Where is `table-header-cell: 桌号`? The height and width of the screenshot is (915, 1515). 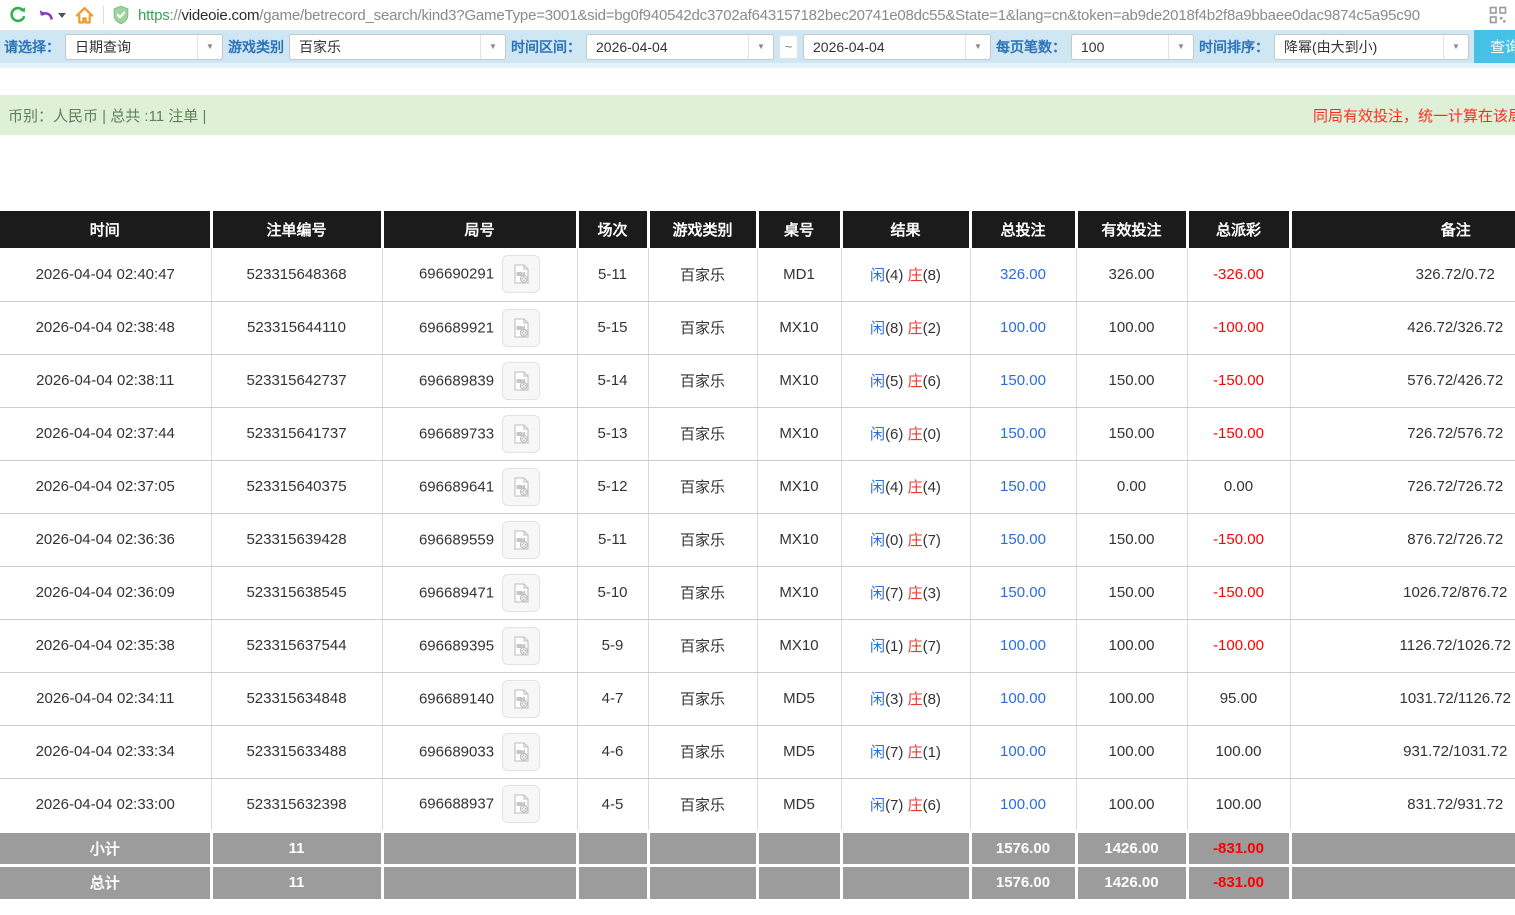
table-header-cell: 桌号 is located at coordinates (800, 229).